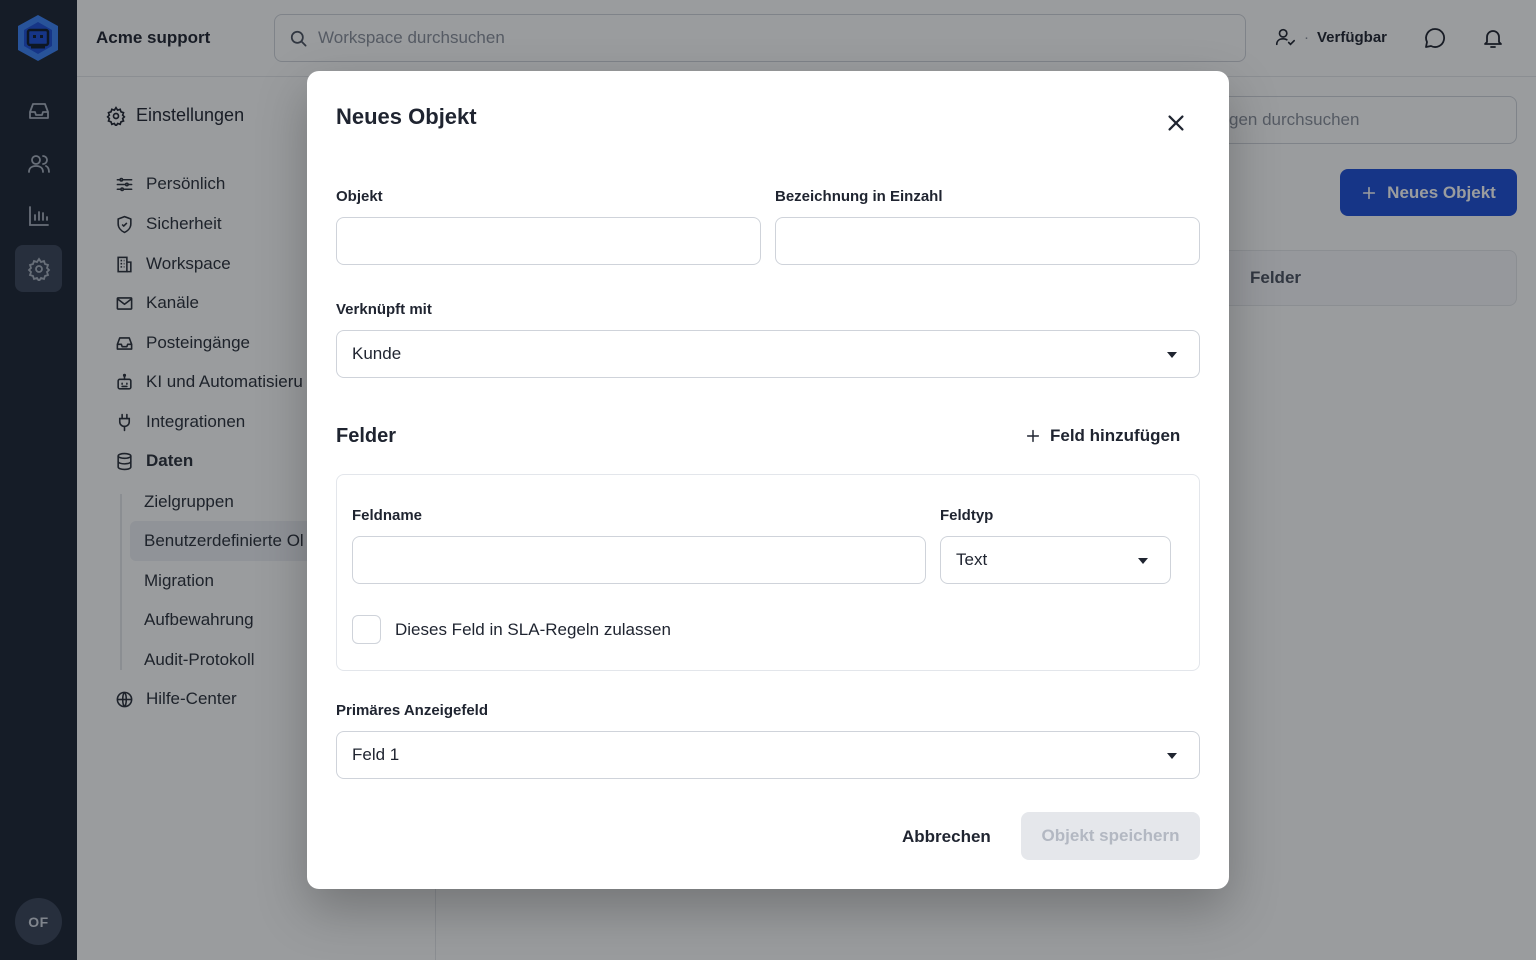 The width and height of the screenshot is (1536, 960). What do you see at coordinates (387, 515) in the screenshot?
I see `field-name-label: Feldname` at bounding box center [387, 515].